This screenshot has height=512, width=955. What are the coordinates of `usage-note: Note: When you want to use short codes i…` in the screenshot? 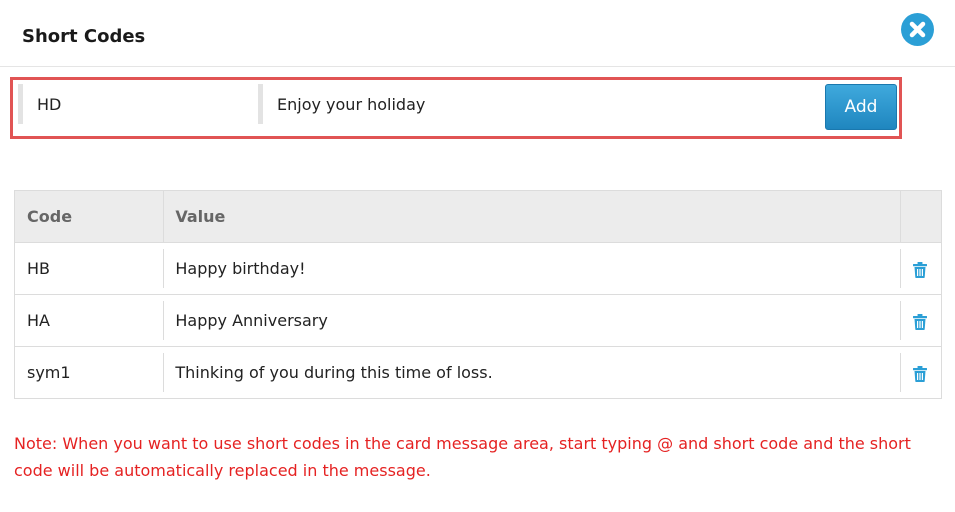 It's located at (462, 457).